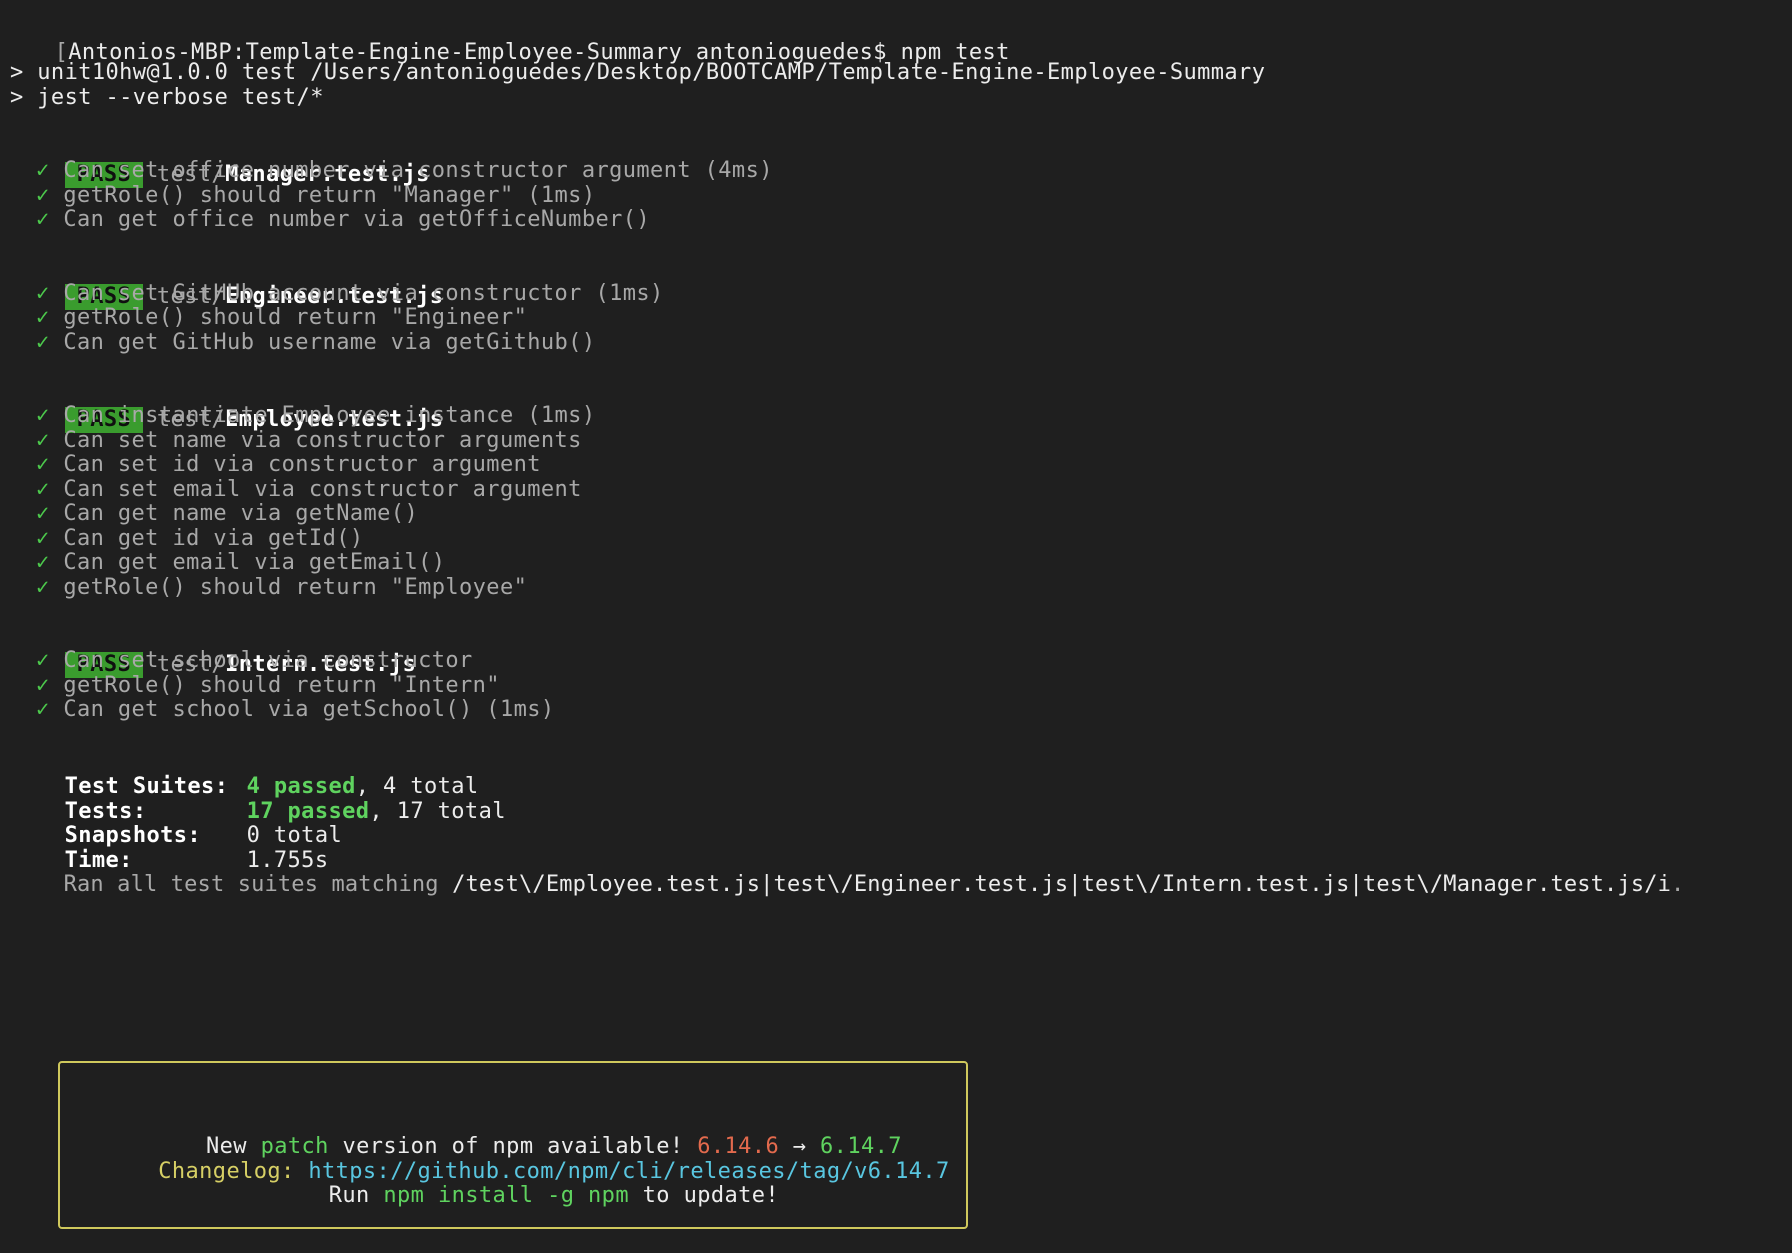 This screenshot has width=1792, height=1253. What do you see at coordinates (506, 1195) in the screenshot?
I see `npm-install-command: npm install -g npm` at bounding box center [506, 1195].